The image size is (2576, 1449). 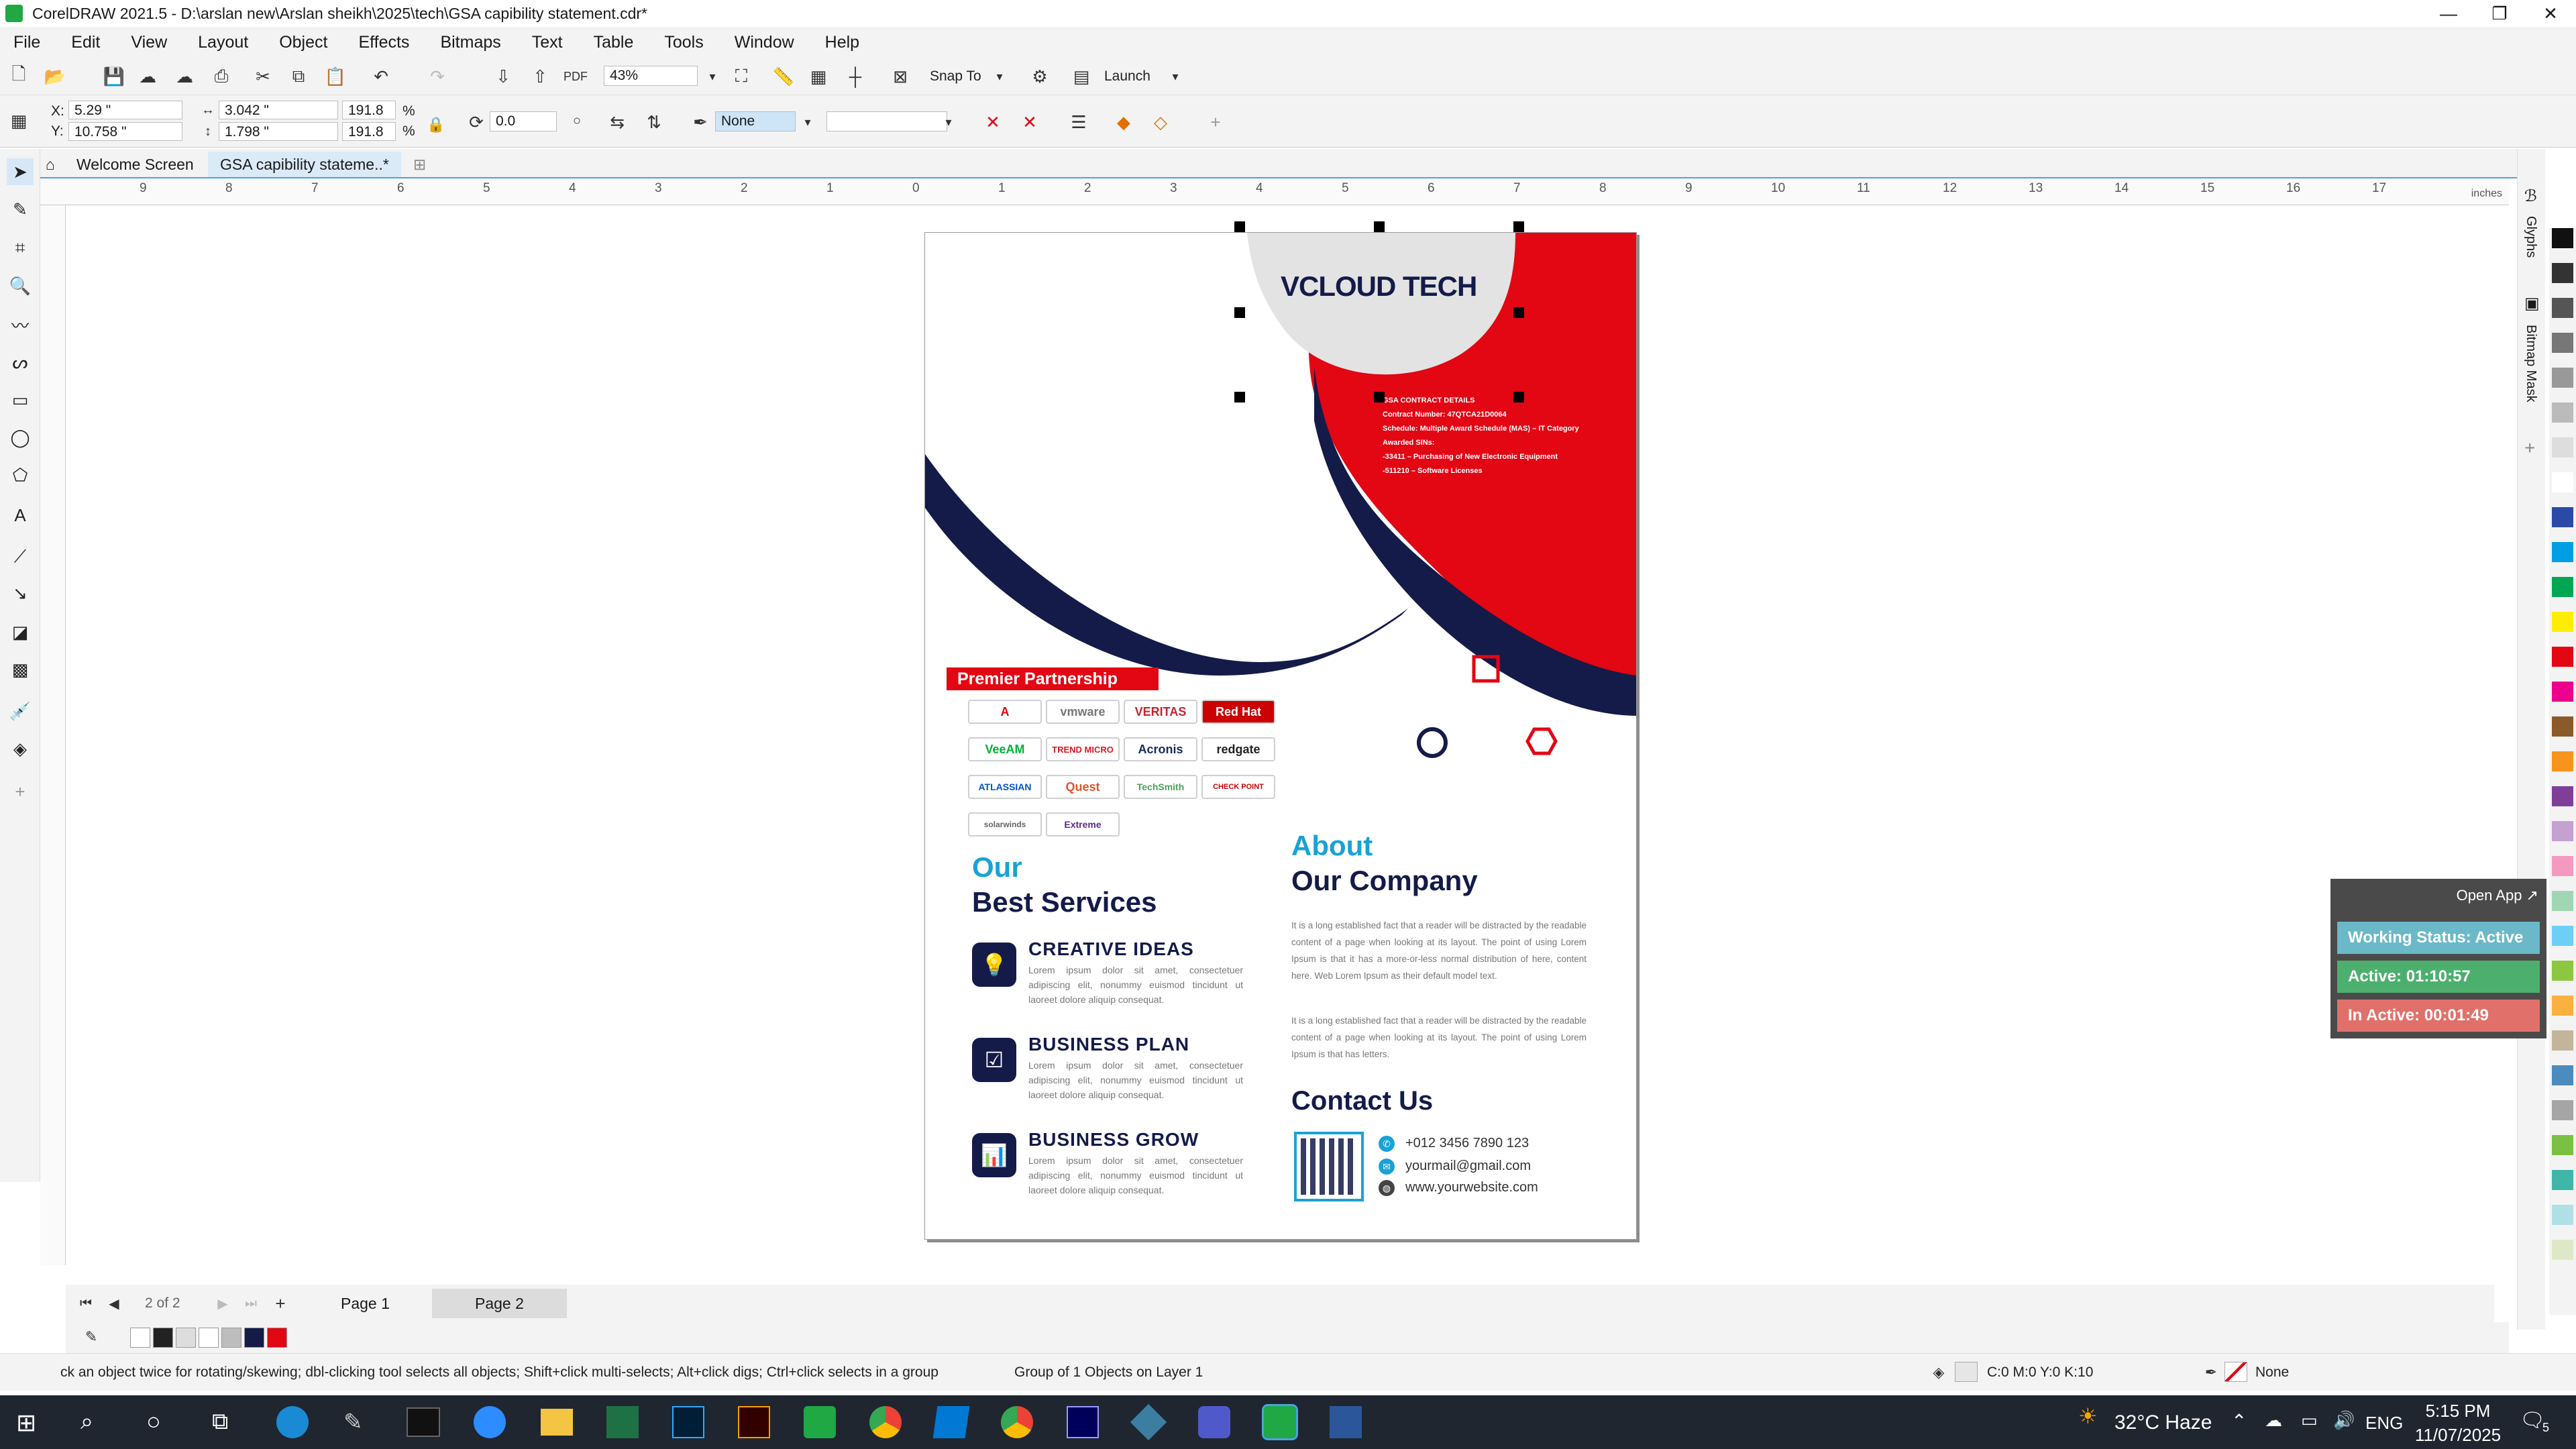 I want to click on line-style-chevron-icon: ▾, so click(x=948, y=122).